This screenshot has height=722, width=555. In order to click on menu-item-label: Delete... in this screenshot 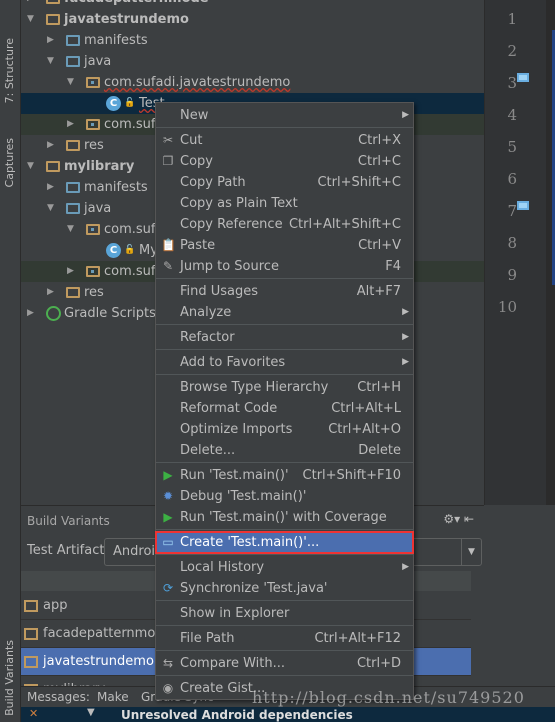, I will do `click(208, 450)`.